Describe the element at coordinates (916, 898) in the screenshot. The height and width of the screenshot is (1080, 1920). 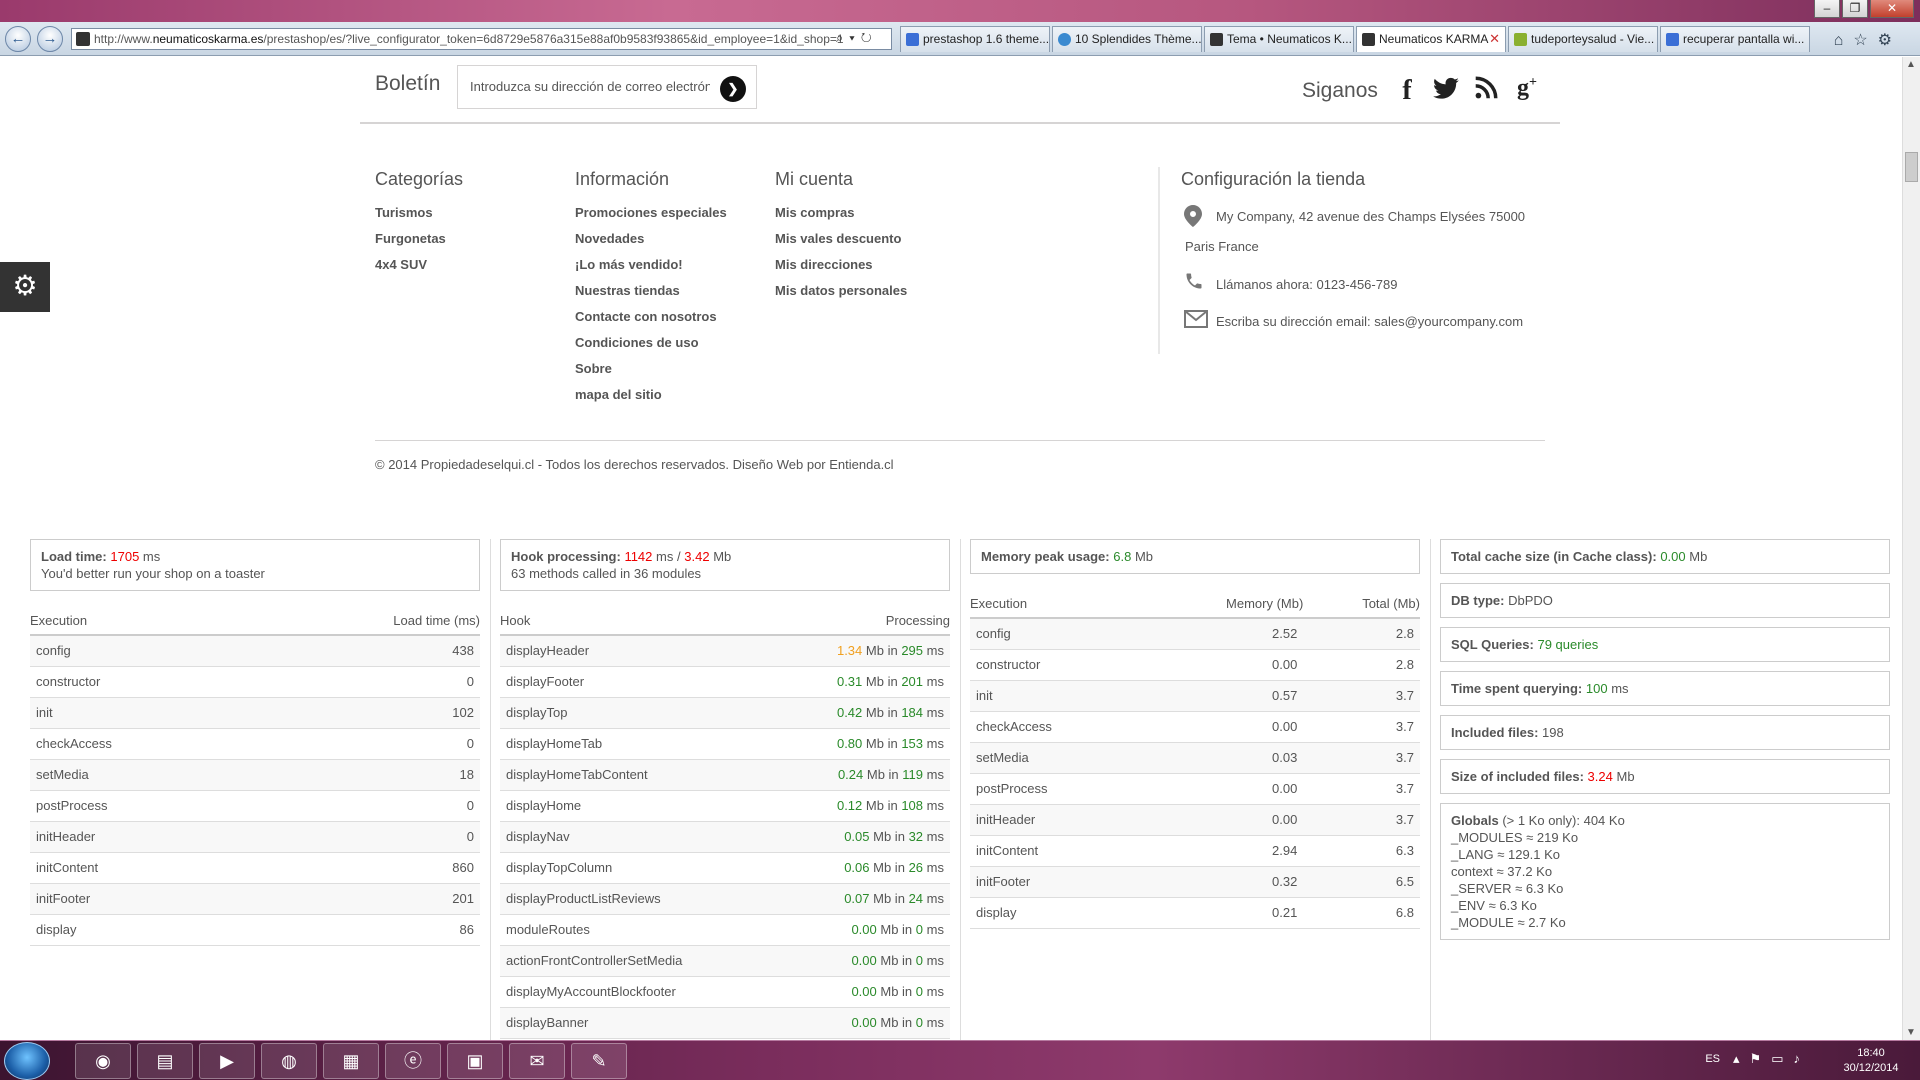
I see `hook-time: 24` at that location.